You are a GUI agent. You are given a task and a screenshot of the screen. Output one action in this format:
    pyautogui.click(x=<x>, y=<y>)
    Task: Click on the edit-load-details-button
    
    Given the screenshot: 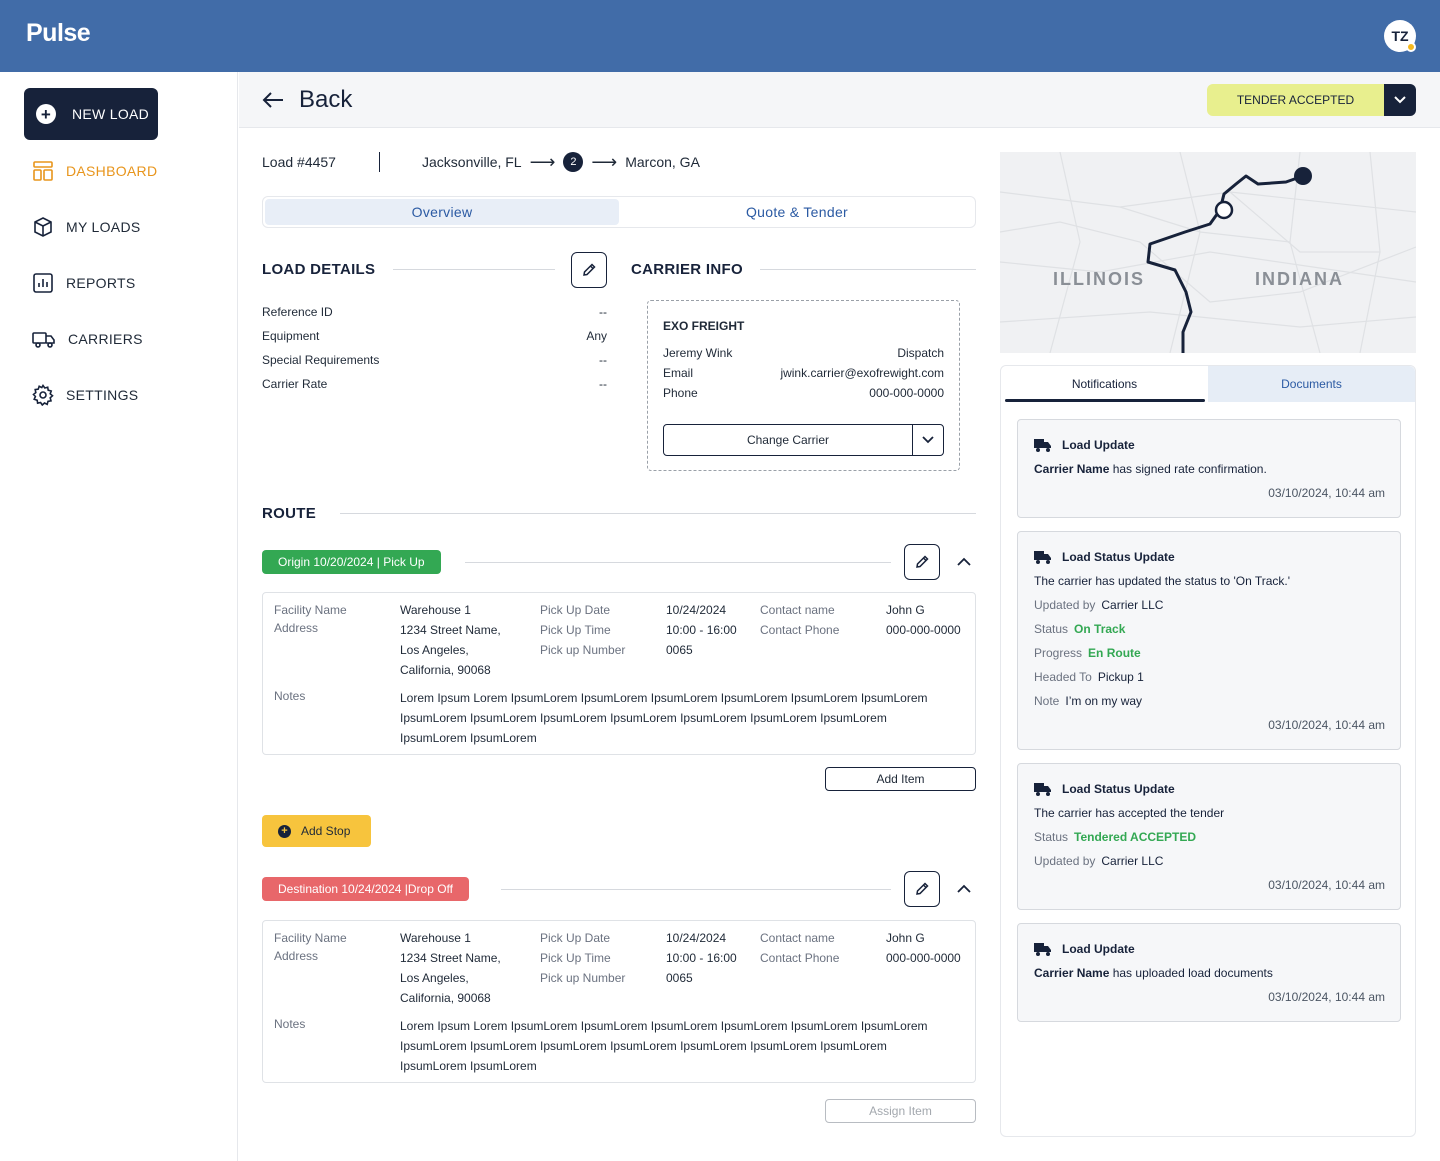 What is the action you would take?
    pyautogui.click(x=589, y=270)
    